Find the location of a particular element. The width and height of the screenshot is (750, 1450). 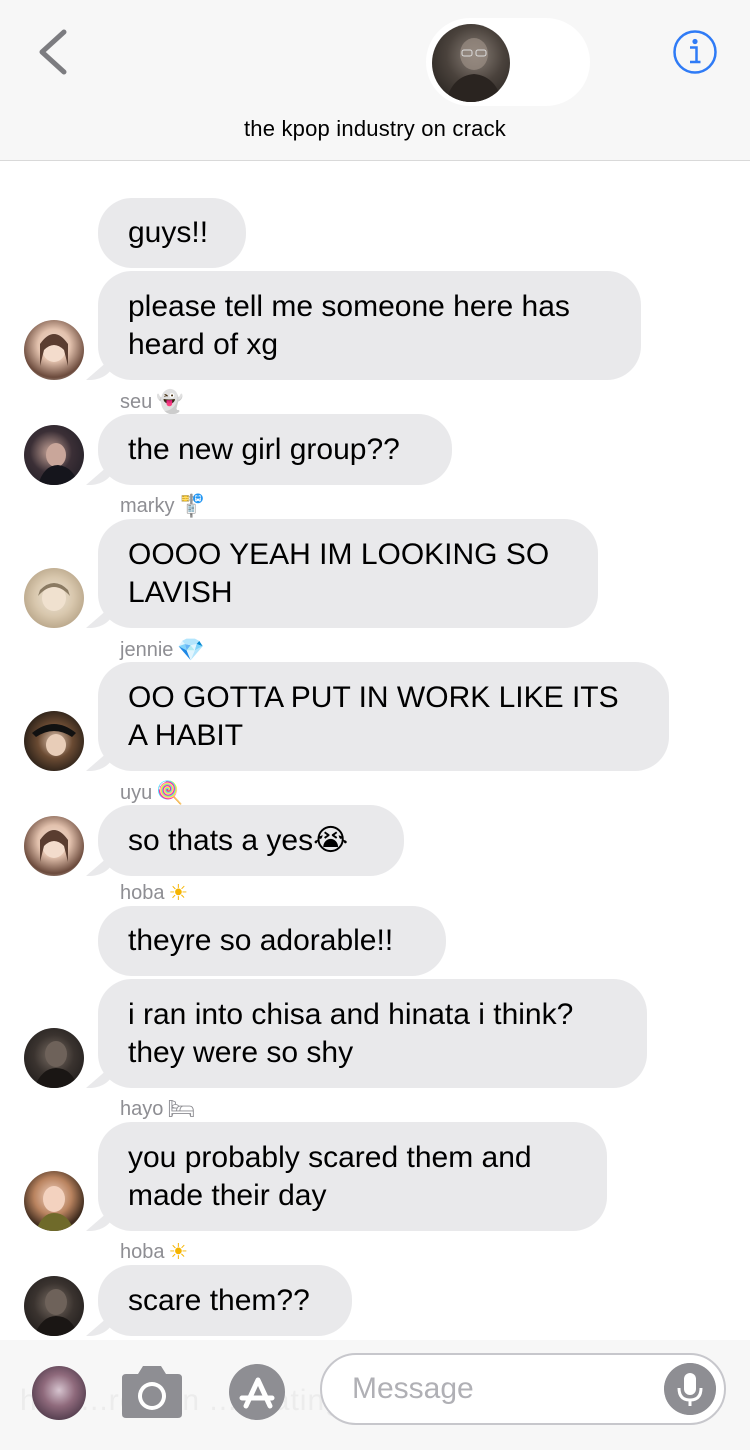

message-text: OO GOTTA PUT IN WORK LIKE ITS A HABIT is located at coordinates (373, 716).